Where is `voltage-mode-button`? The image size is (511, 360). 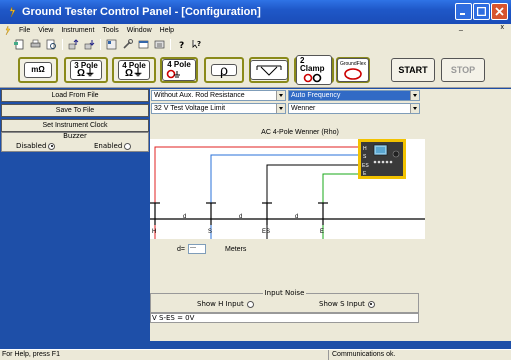
voltage-mode-button is located at coordinates (269, 70).